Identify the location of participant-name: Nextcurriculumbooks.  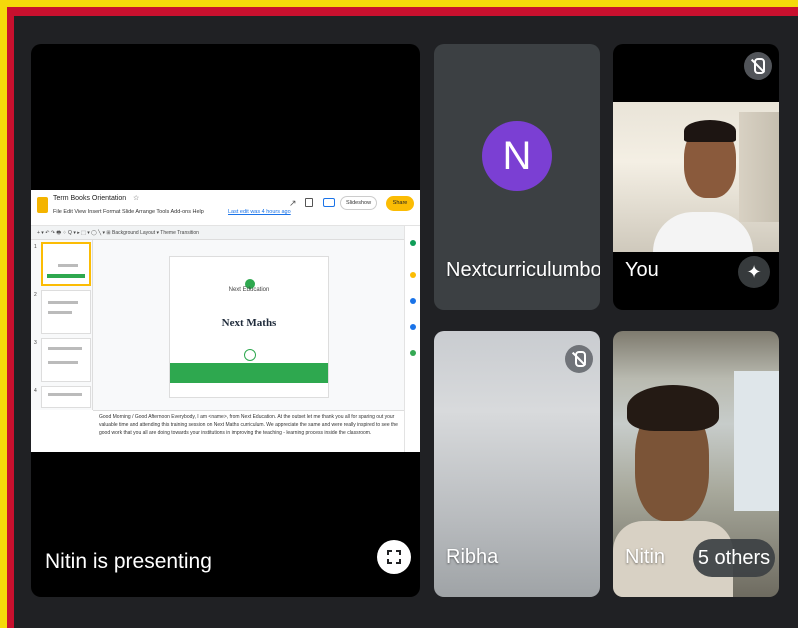
(523, 270).